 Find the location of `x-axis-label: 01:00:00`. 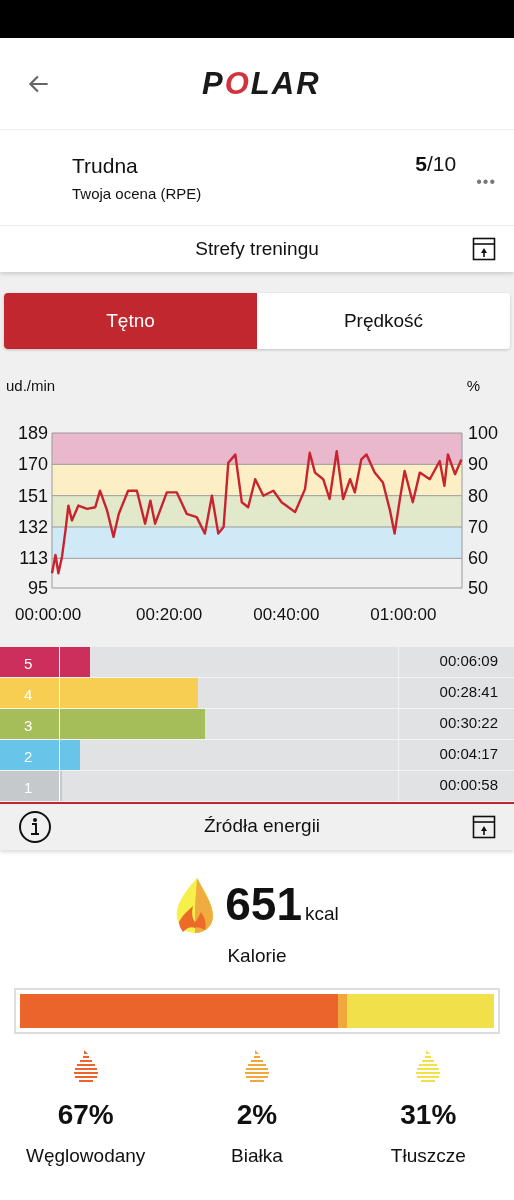

x-axis-label: 01:00:00 is located at coordinates (403, 614).